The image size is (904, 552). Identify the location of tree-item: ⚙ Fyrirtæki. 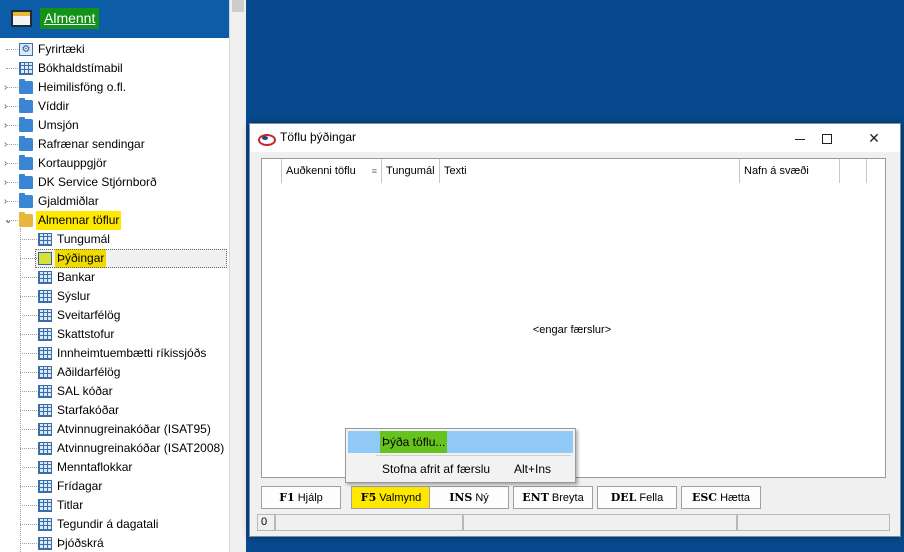
(114, 49).